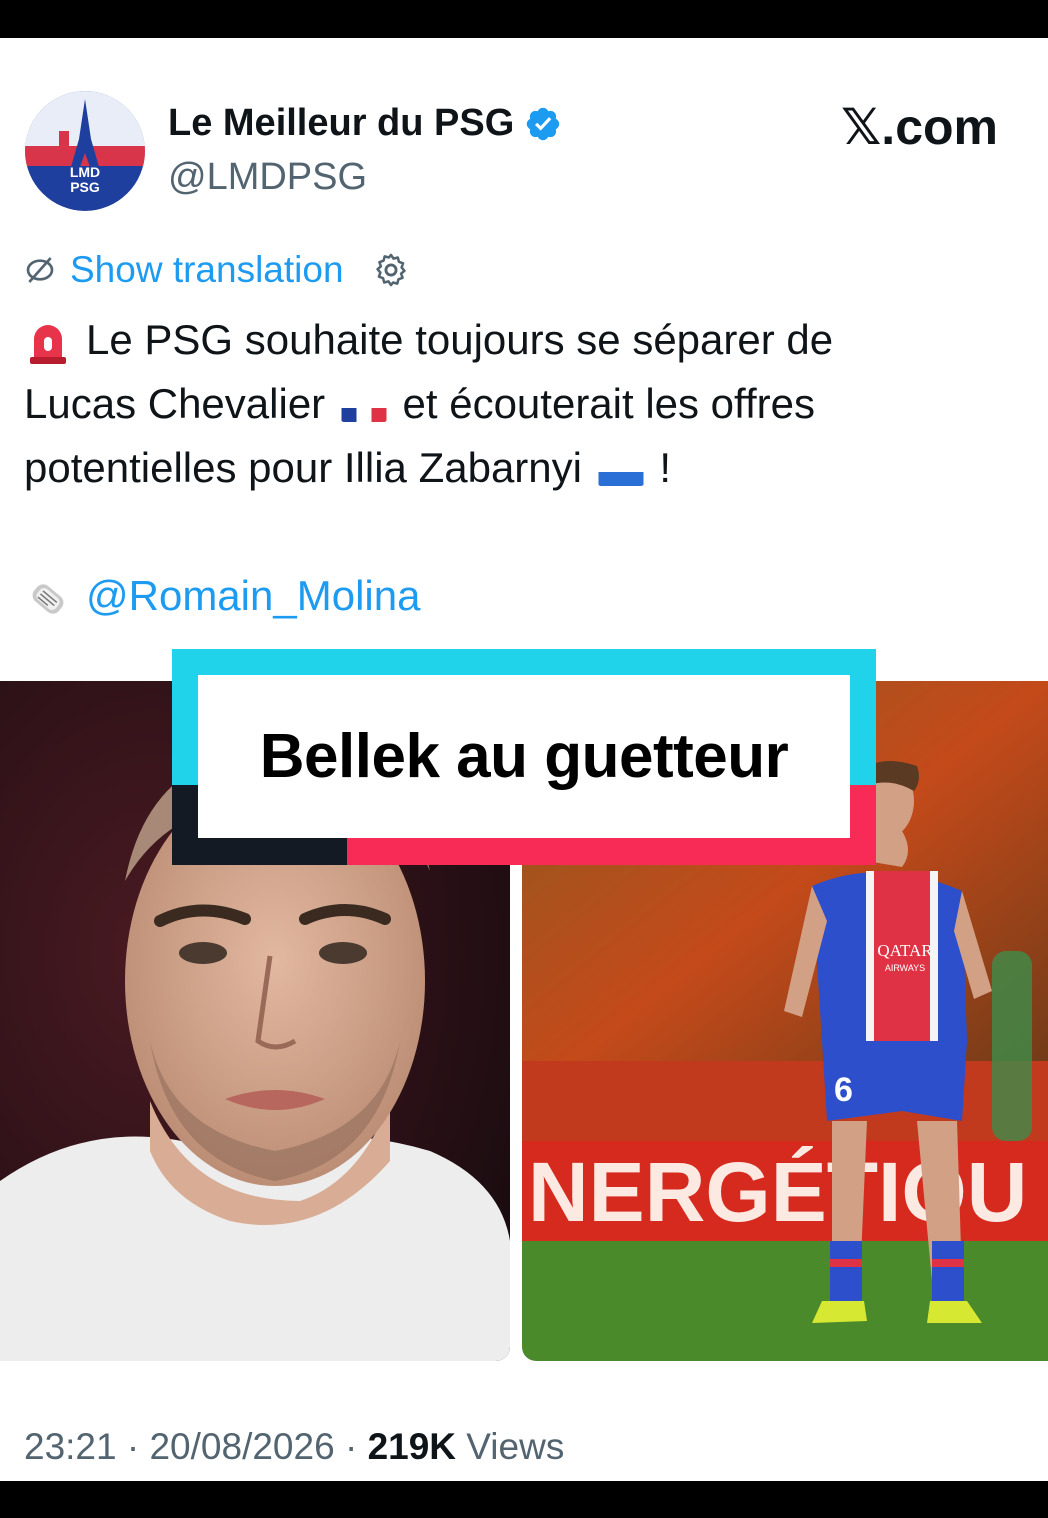 Image resolution: width=1048 pixels, height=1518 pixels. Describe the element at coordinates (241, 1446) in the screenshot. I see `tweet-date: 20/08/2026` at that location.